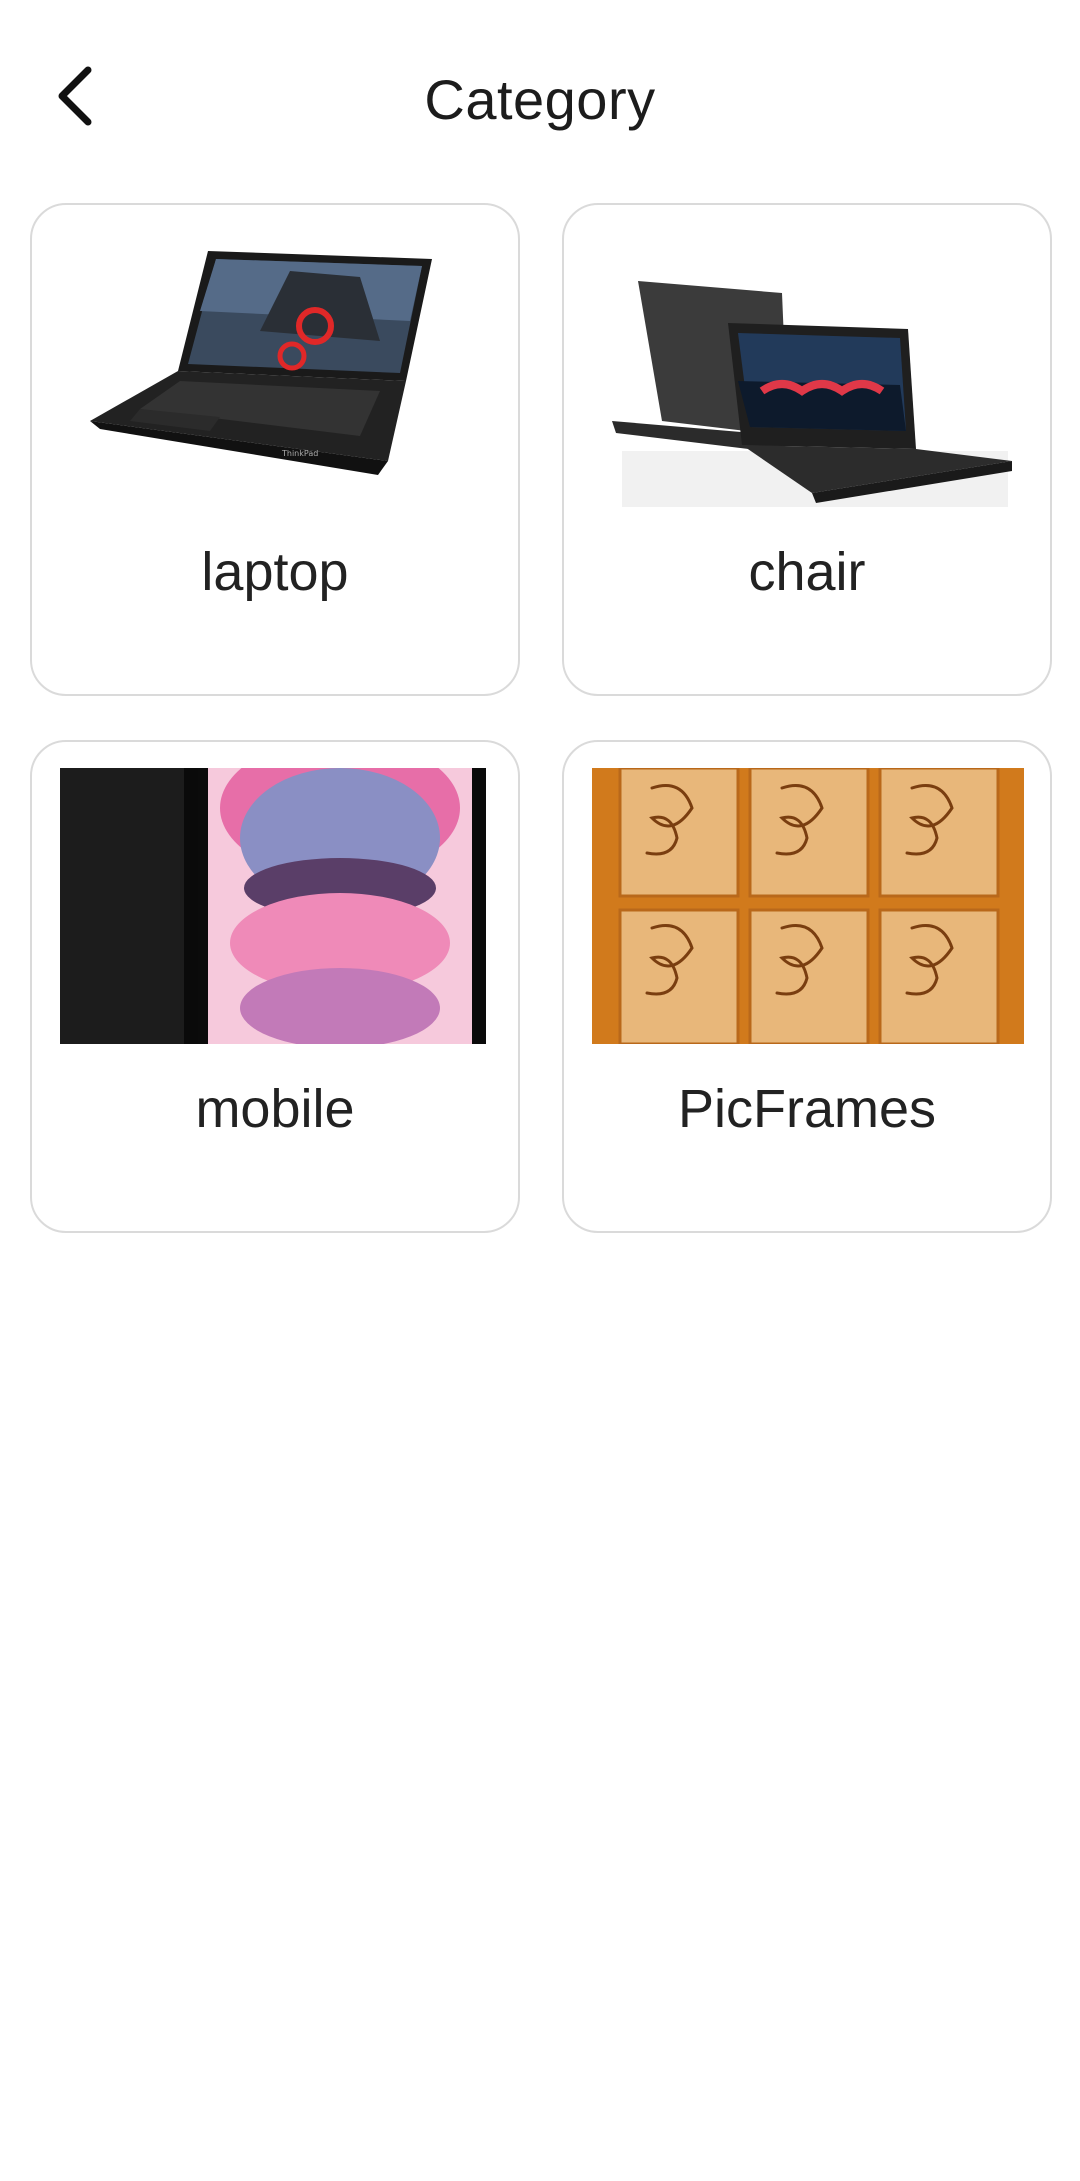  I want to click on category-label: mobile, so click(275, 1109).